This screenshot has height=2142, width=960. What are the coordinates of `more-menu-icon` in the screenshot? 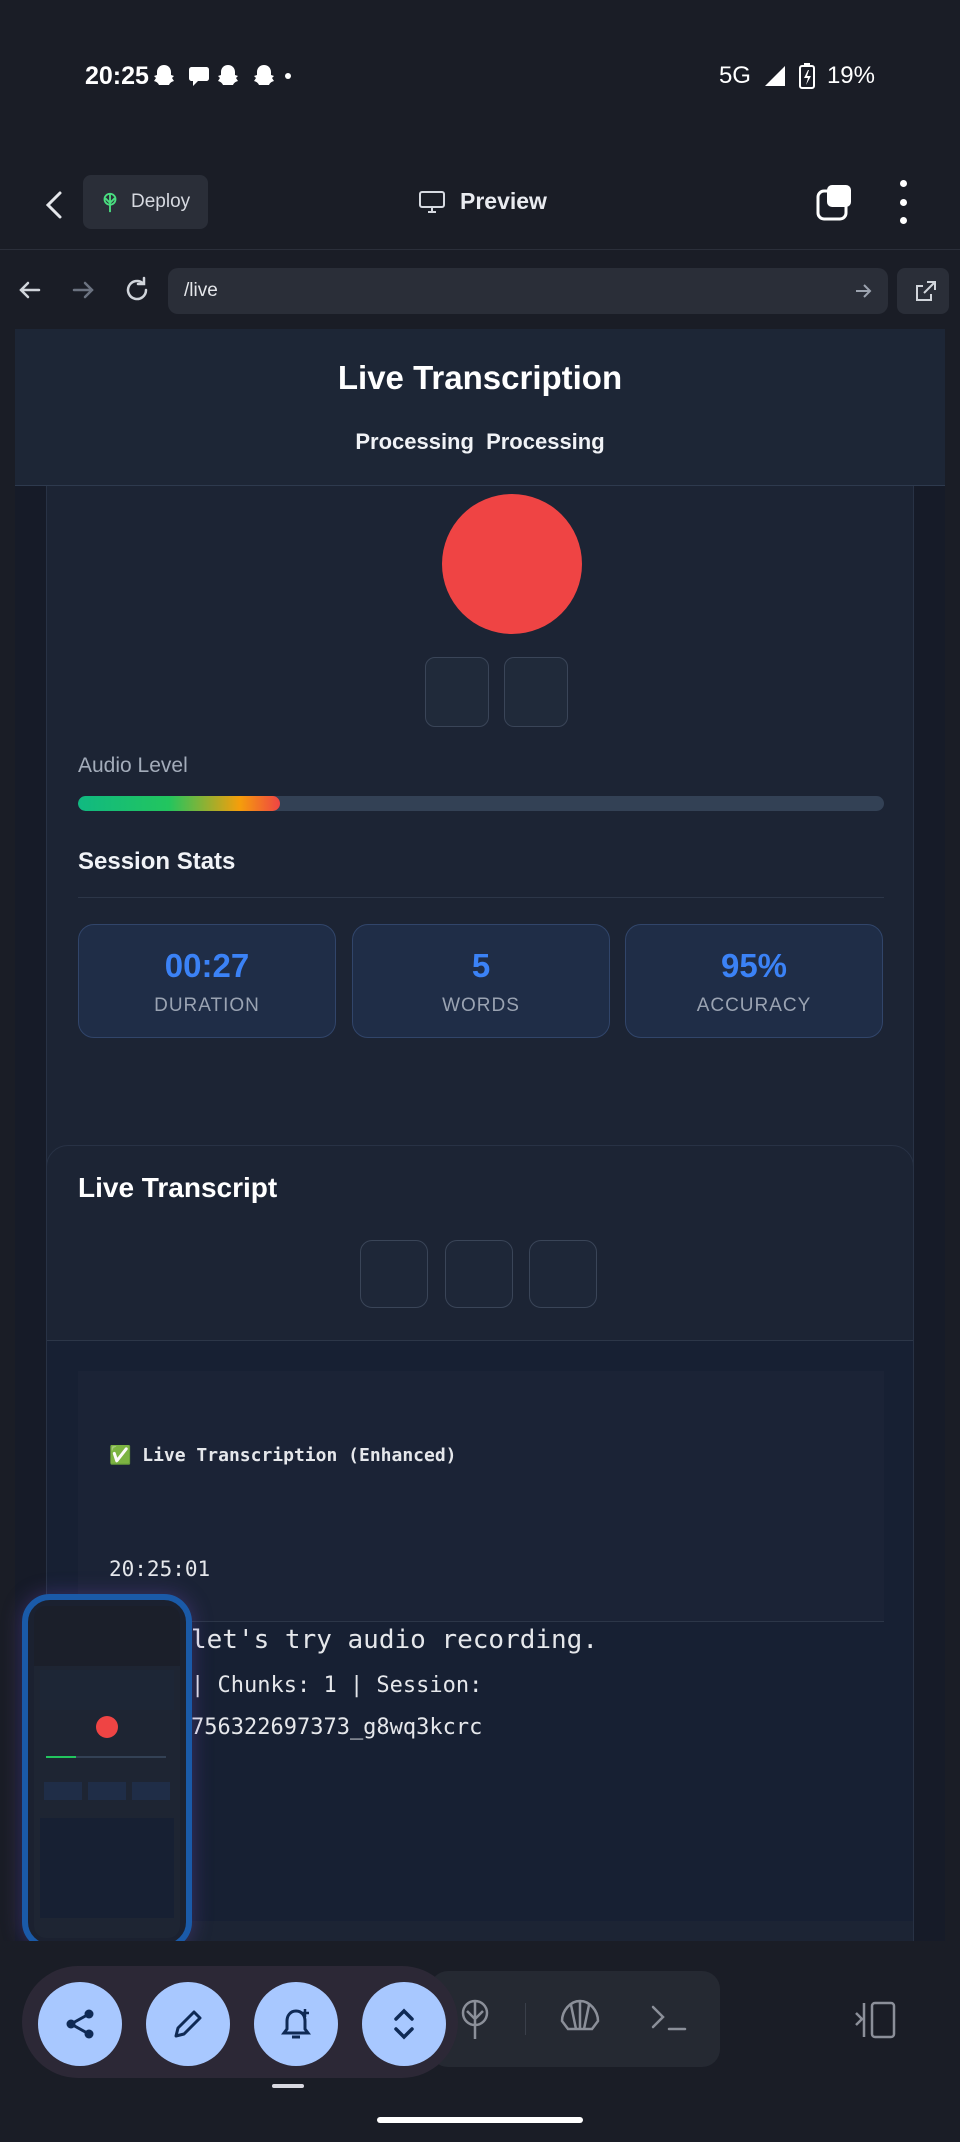 It's located at (903, 202).